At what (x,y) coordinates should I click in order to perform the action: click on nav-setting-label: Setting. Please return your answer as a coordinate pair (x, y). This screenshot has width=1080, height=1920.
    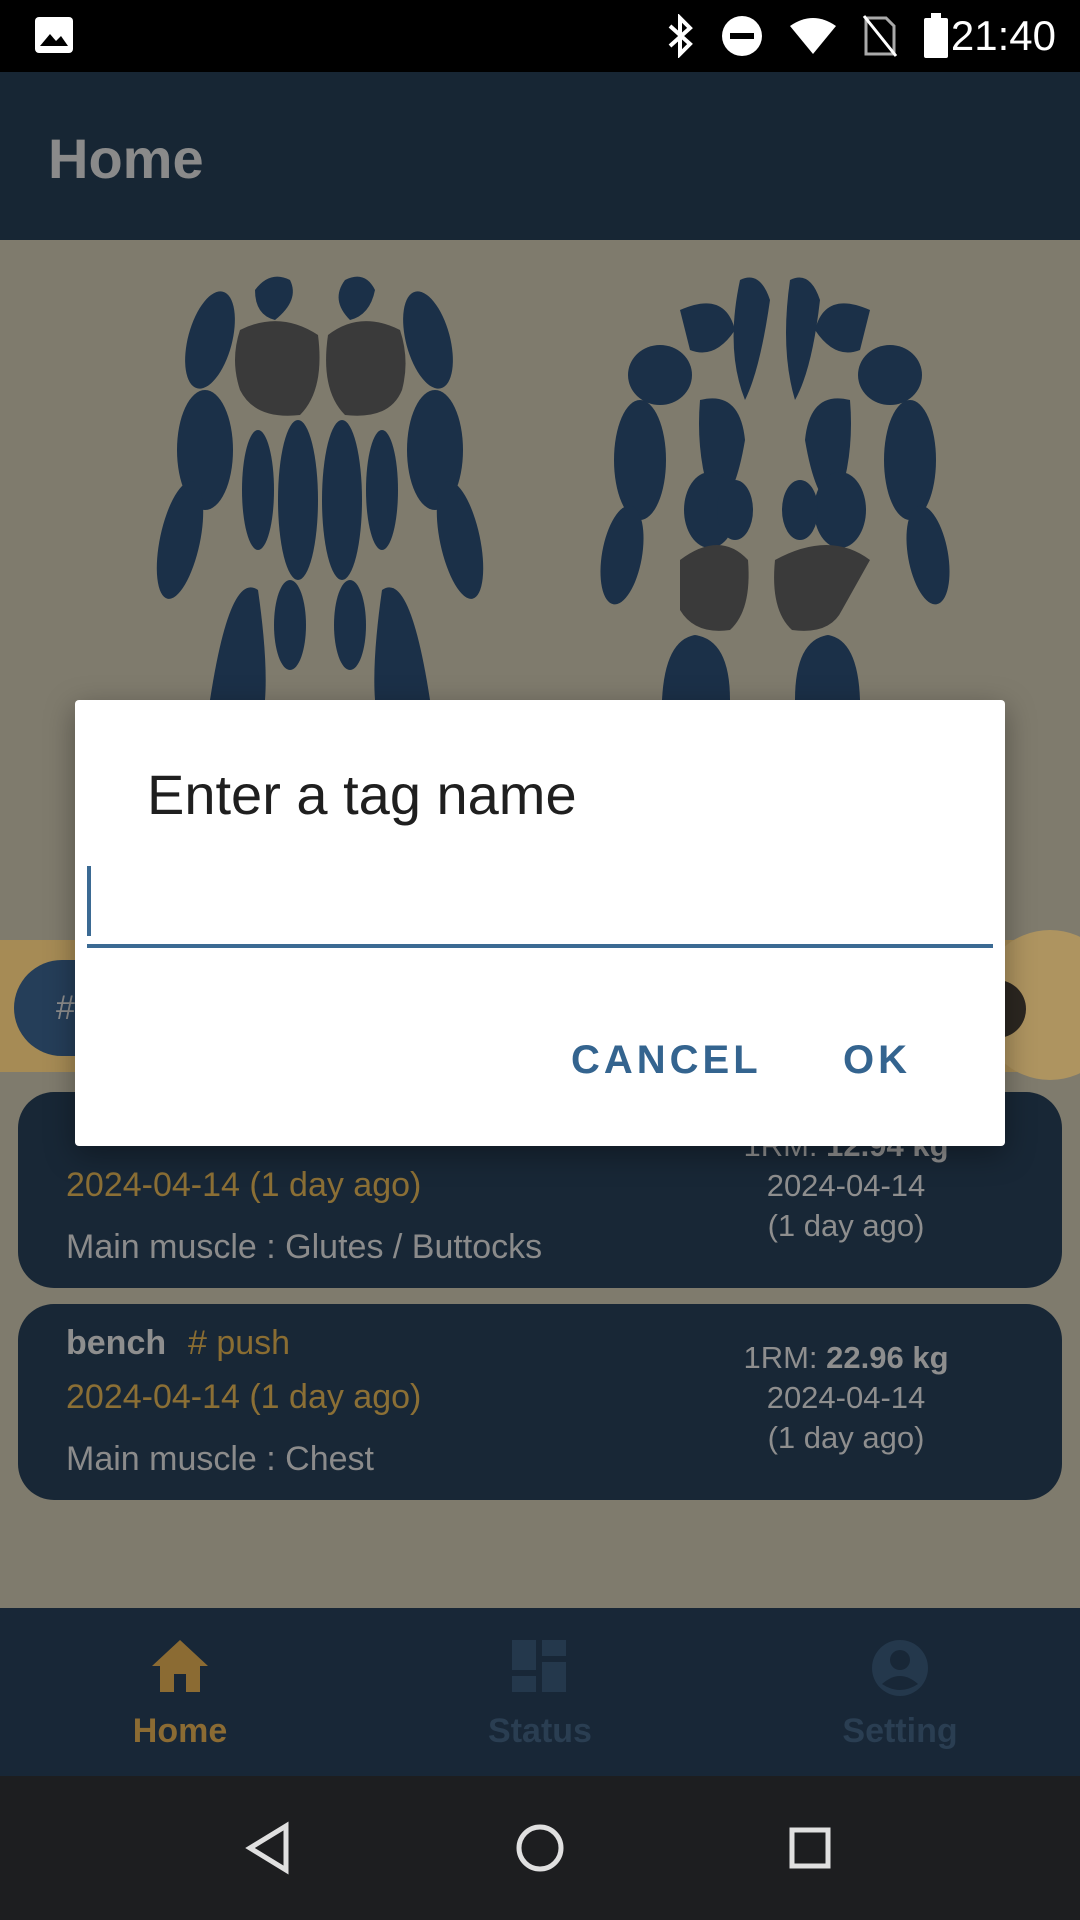
    Looking at the image, I should click on (900, 1731).